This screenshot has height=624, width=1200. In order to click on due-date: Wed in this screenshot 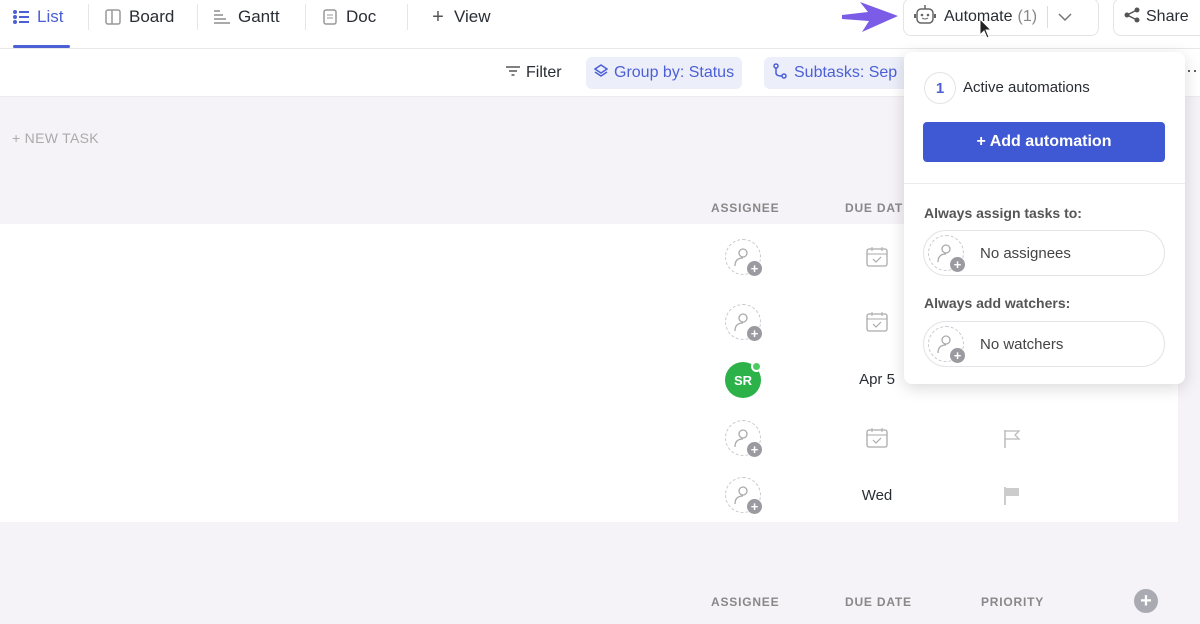, I will do `click(877, 495)`.